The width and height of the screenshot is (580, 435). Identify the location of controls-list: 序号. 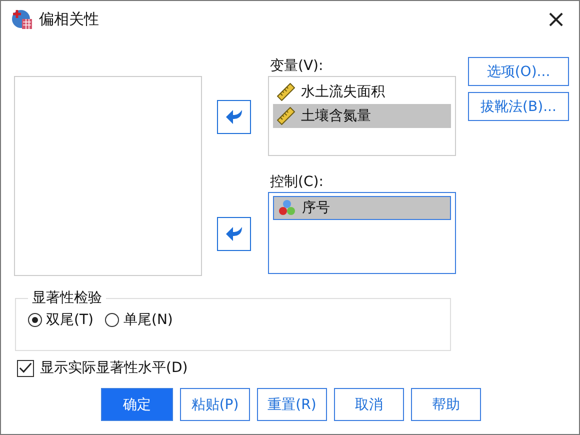
(362, 233).